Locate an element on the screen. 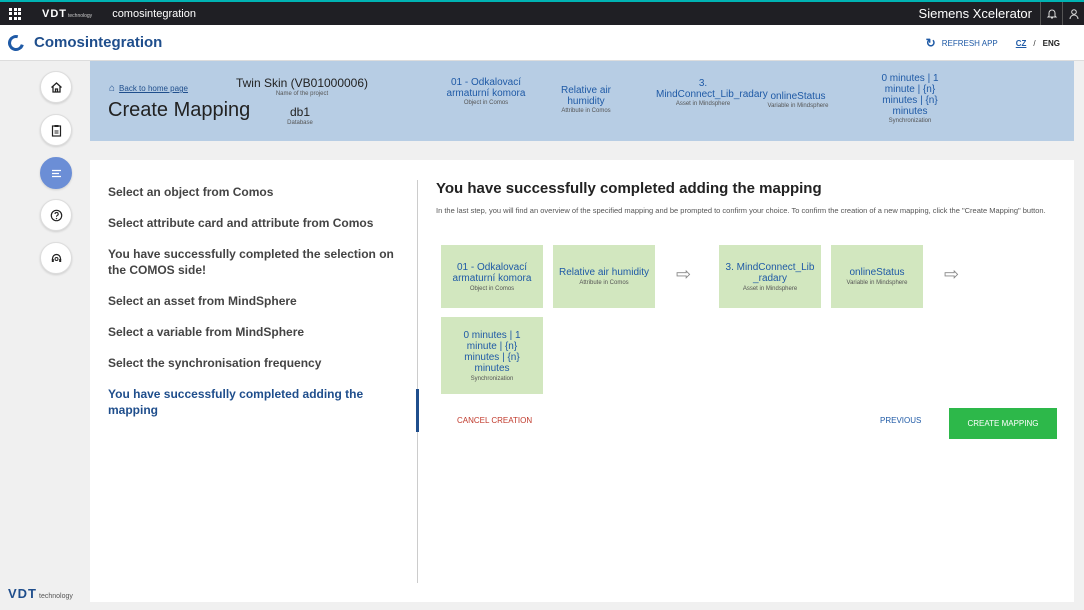 The image size is (1084, 610). info-variable-value: onlineStatus is located at coordinates (798, 96).